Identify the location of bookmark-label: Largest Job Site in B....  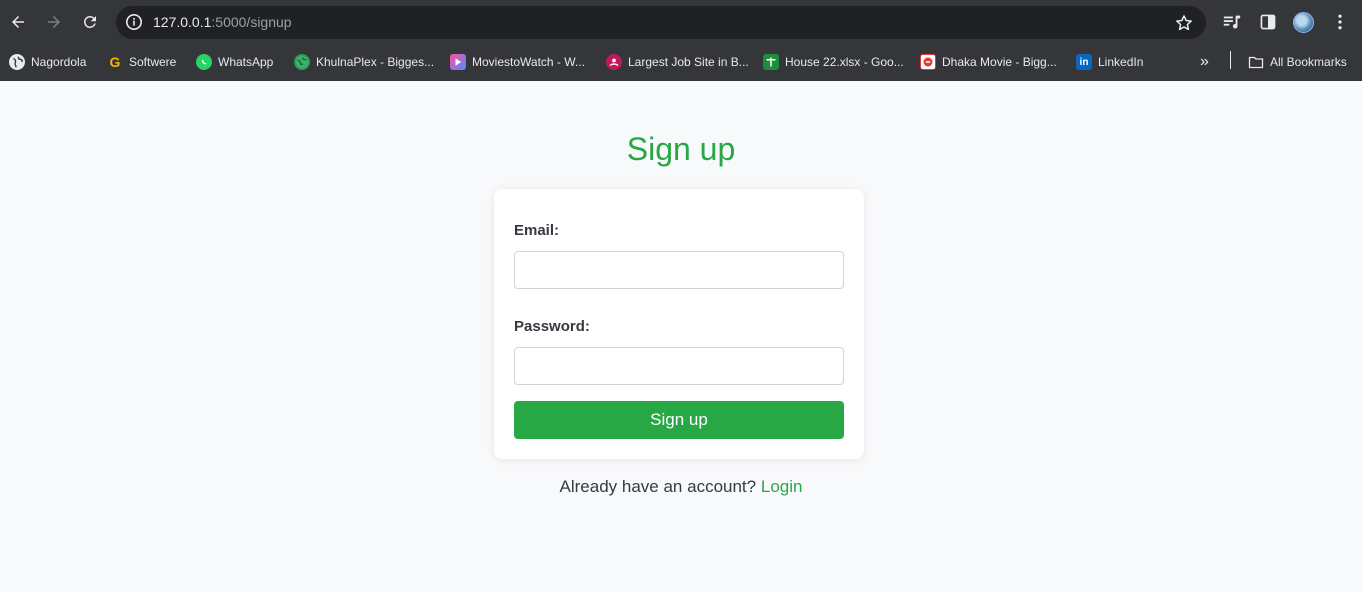
(688, 62).